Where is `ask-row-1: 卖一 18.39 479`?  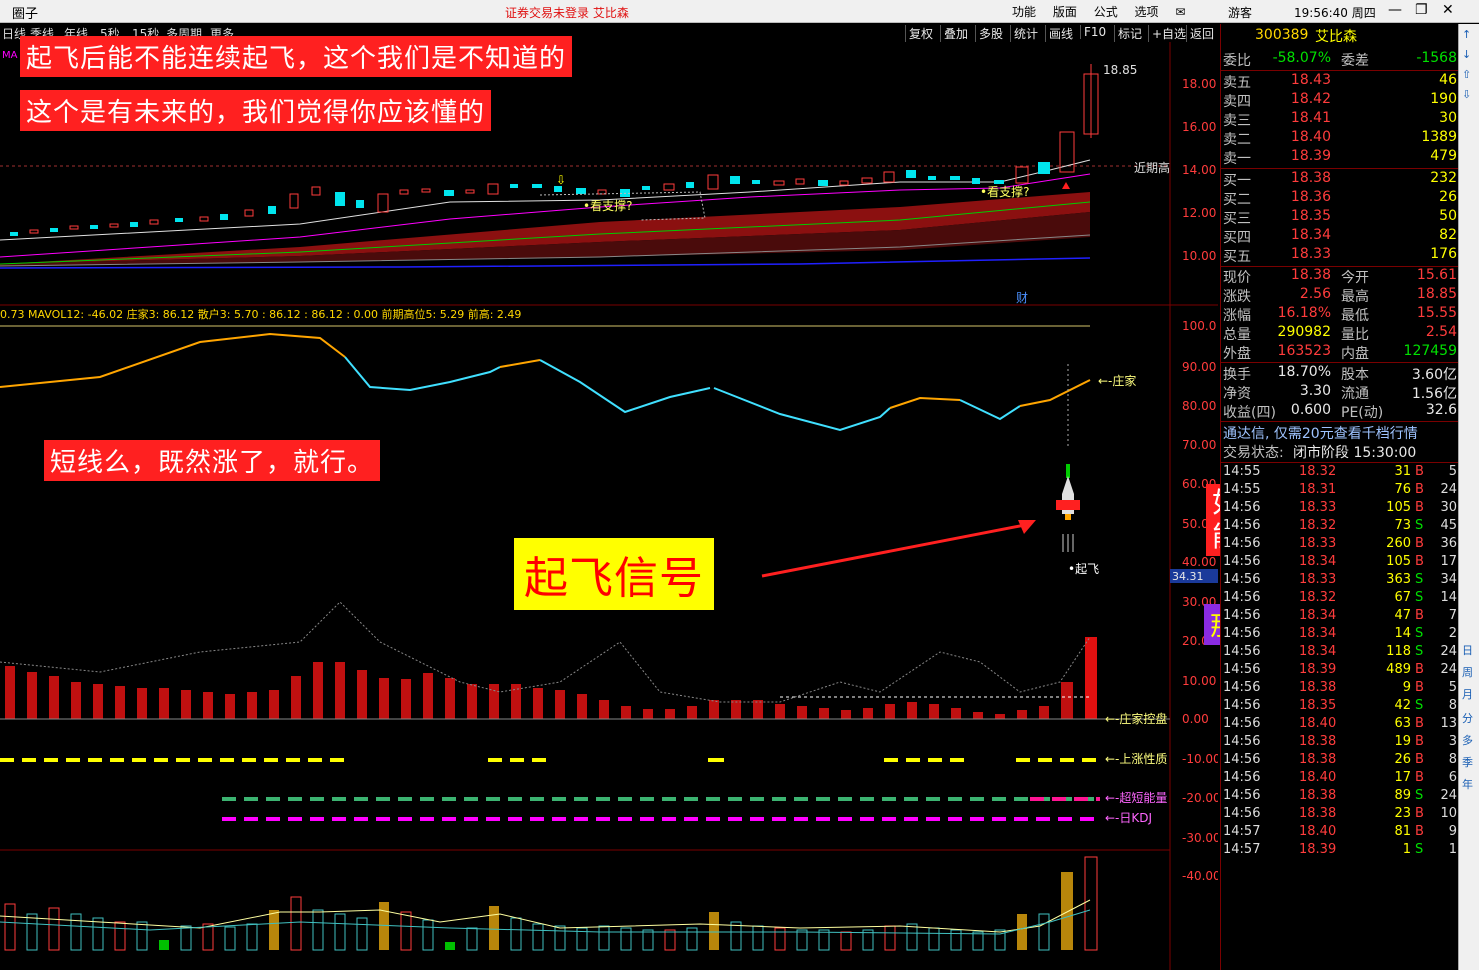 ask-row-1: 卖一 18.39 479 is located at coordinates (1340, 157).